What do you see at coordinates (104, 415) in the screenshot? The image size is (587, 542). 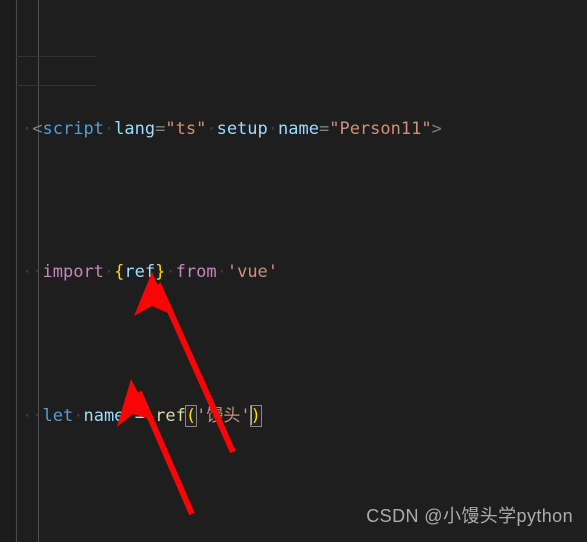 I see `variable-name: name` at bounding box center [104, 415].